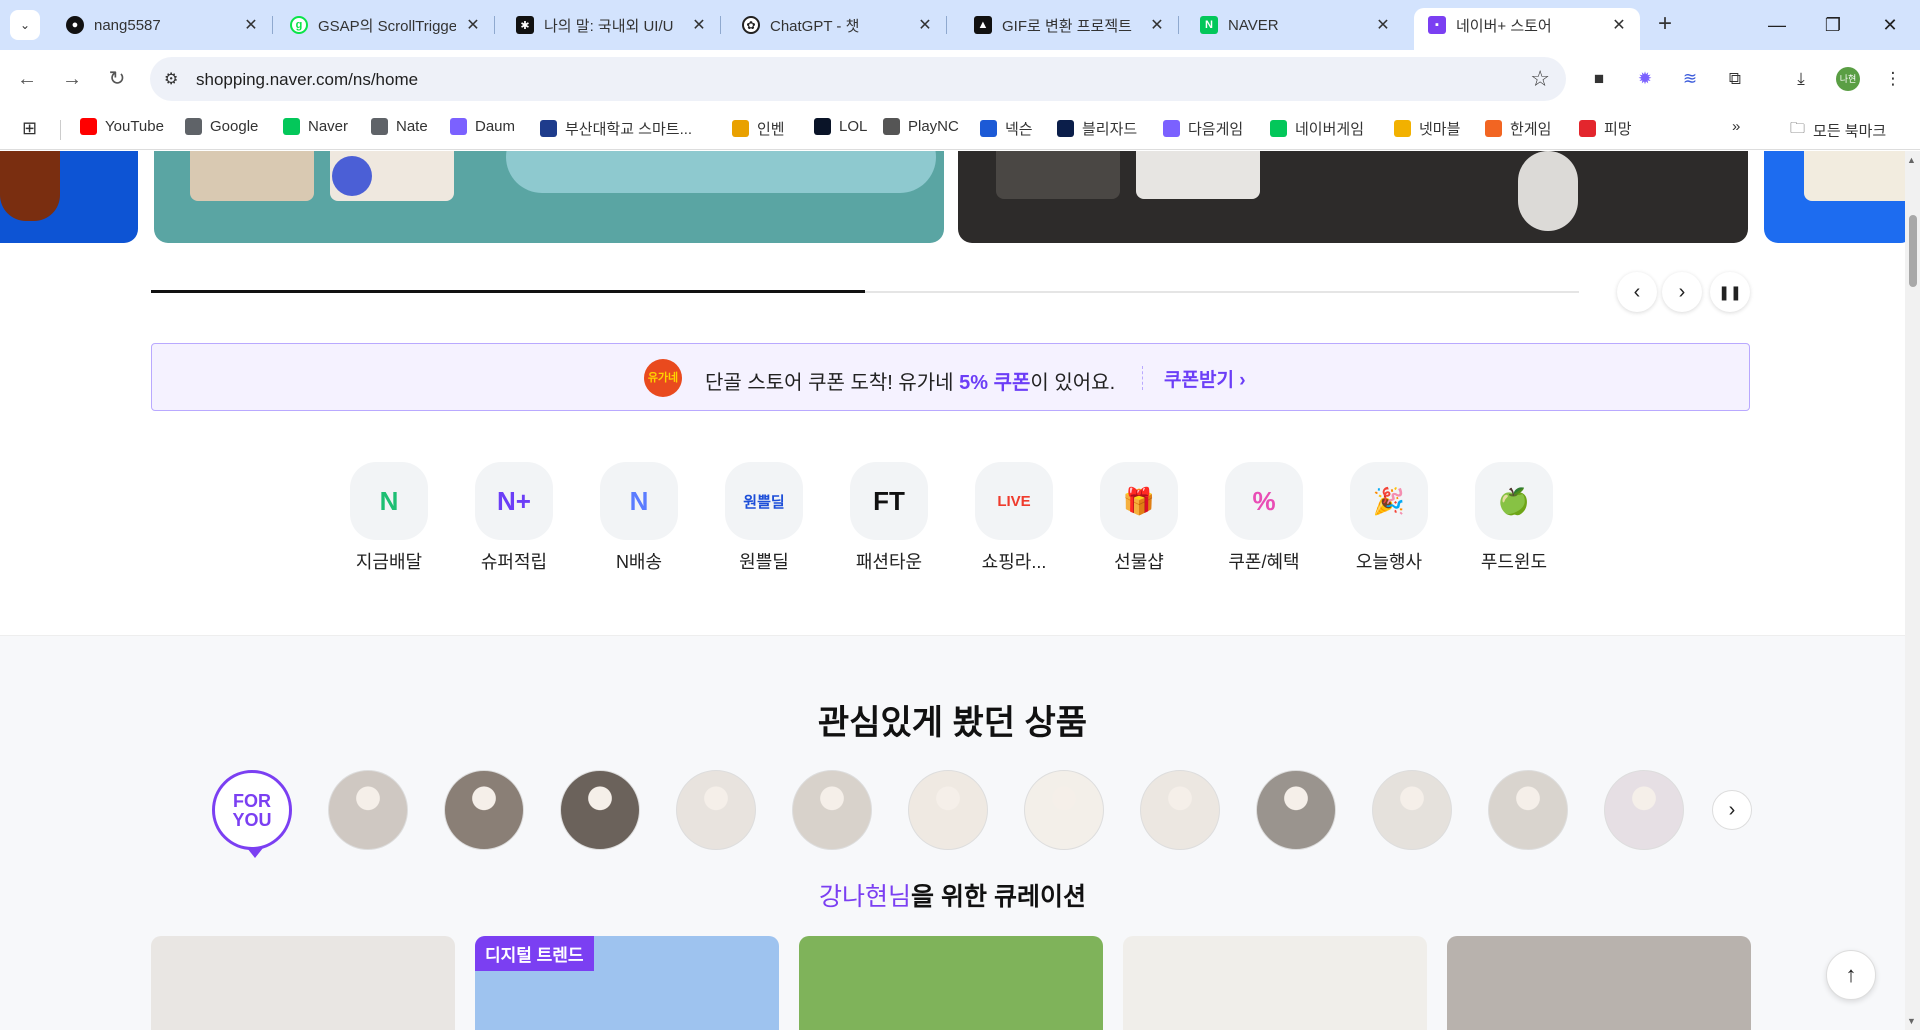  What do you see at coordinates (69, 197) in the screenshot?
I see `banner-slide-prev` at bounding box center [69, 197].